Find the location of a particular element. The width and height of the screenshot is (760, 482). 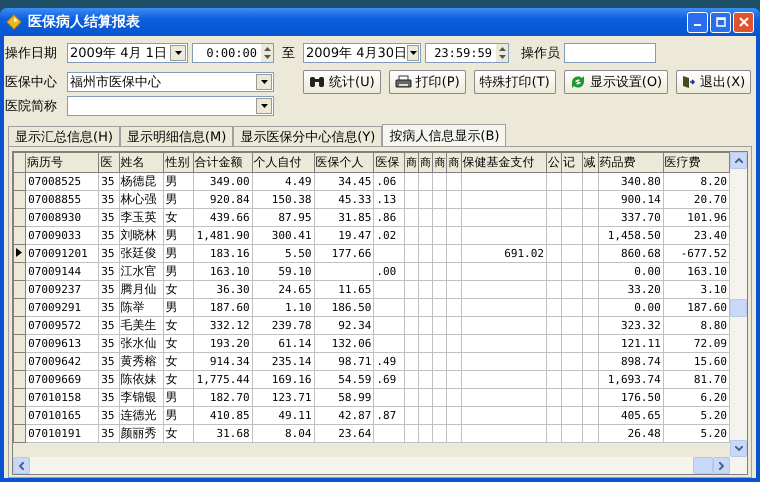

column-header: 合计金额 is located at coordinates (222, 162).